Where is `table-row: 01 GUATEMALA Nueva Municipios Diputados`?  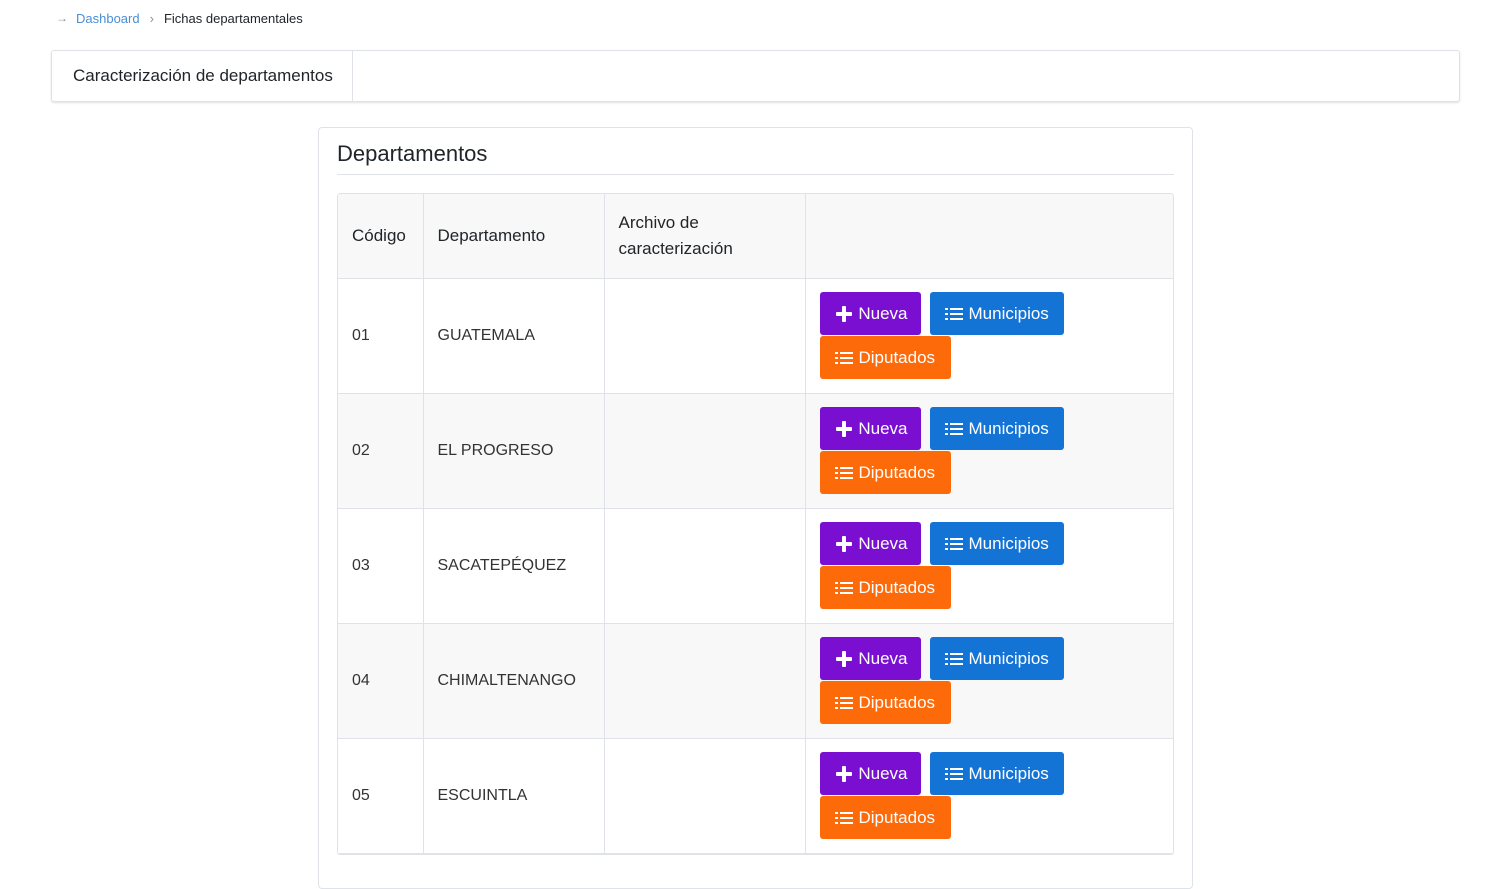
table-row: 01 GUATEMALA Nueva Municipios Diputados is located at coordinates (755, 336).